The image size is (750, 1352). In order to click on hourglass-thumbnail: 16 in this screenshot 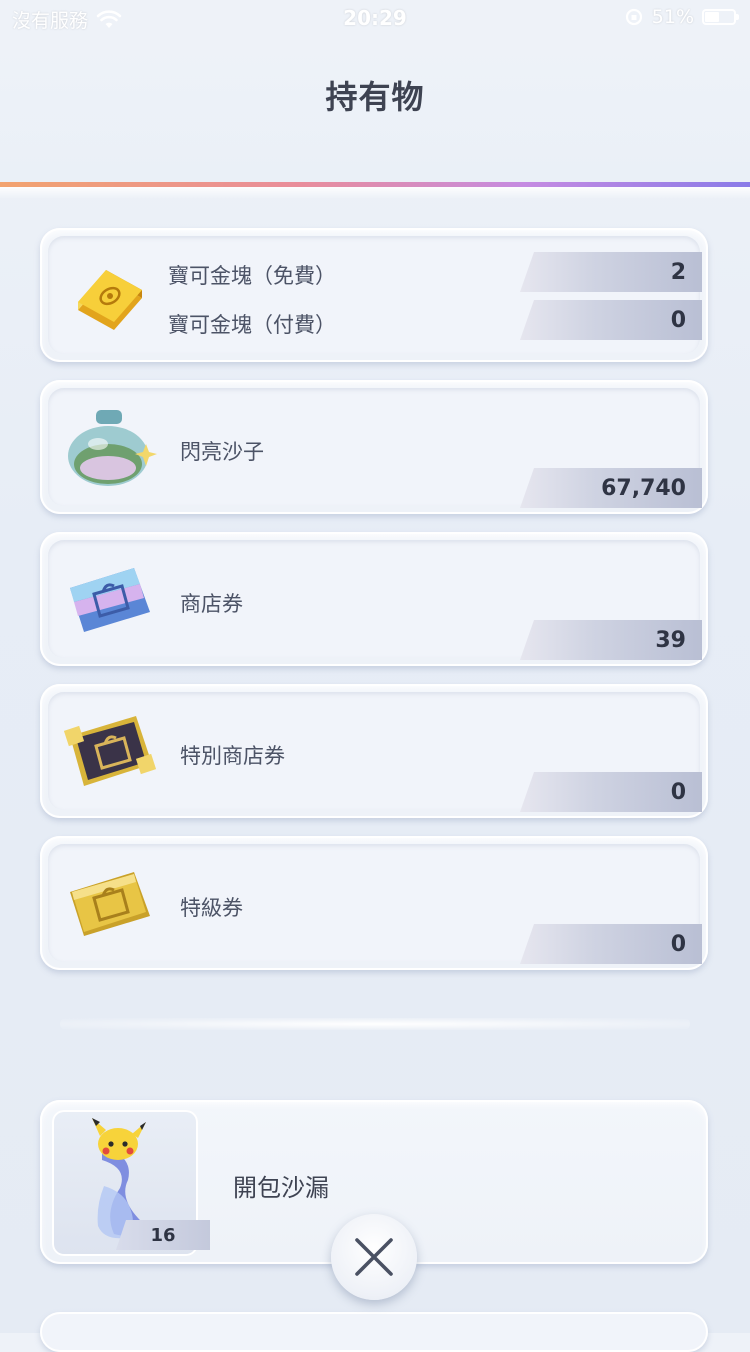, I will do `click(131, 1183)`.